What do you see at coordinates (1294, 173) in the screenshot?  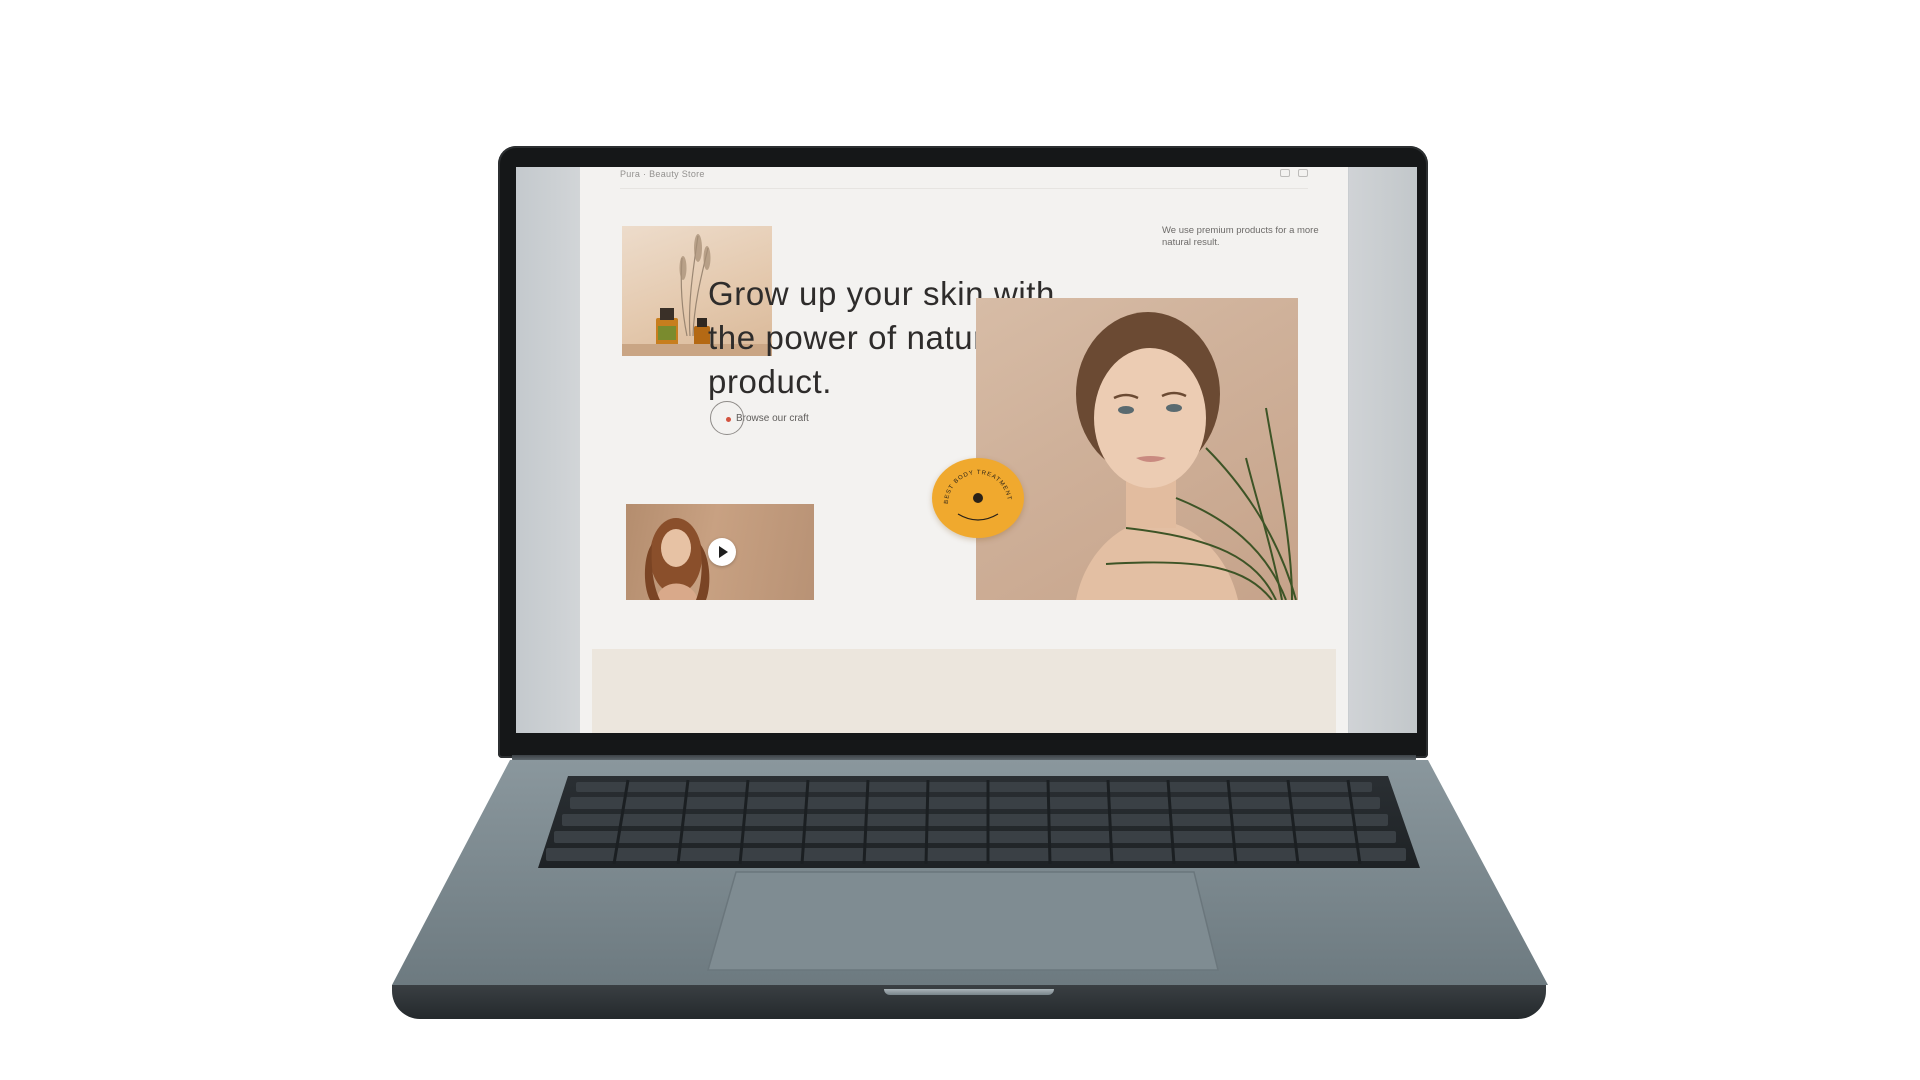 I see `nav-icons` at bounding box center [1294, 173].